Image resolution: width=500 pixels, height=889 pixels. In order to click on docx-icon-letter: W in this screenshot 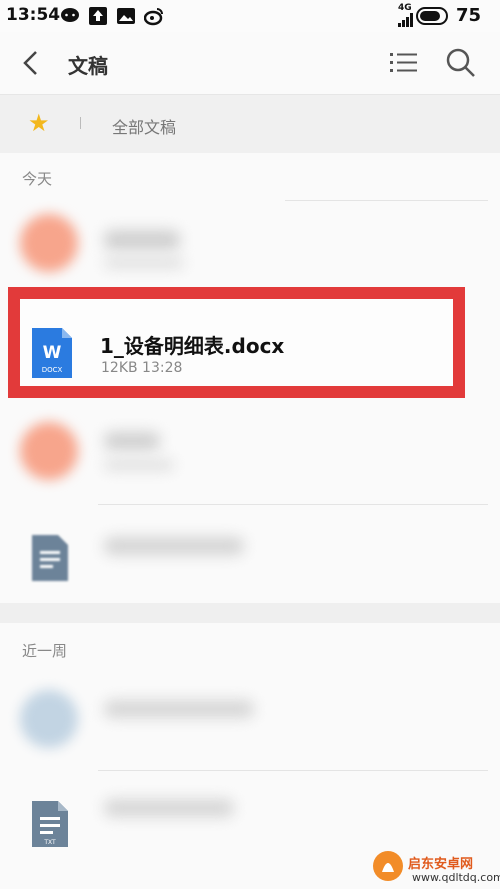, I will do `click(52, 353)`.